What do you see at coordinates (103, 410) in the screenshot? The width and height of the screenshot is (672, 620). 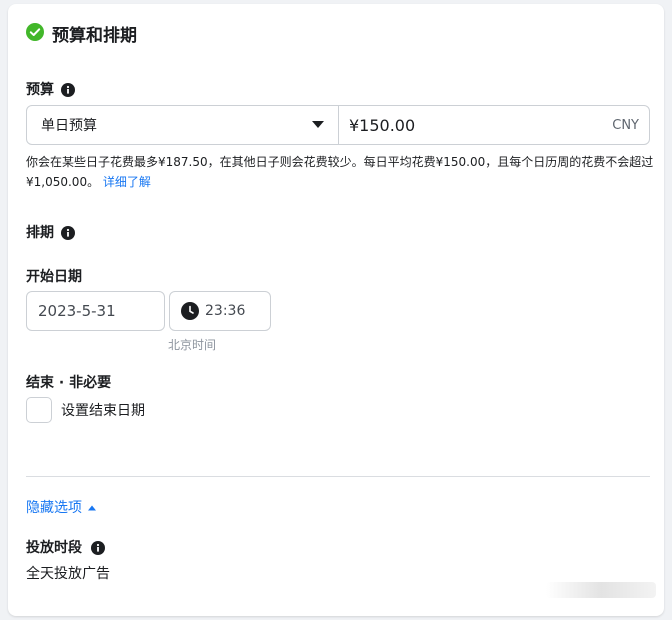 I see `set-end-date-label: 设置结束日期` at bounding box center [103, 410].